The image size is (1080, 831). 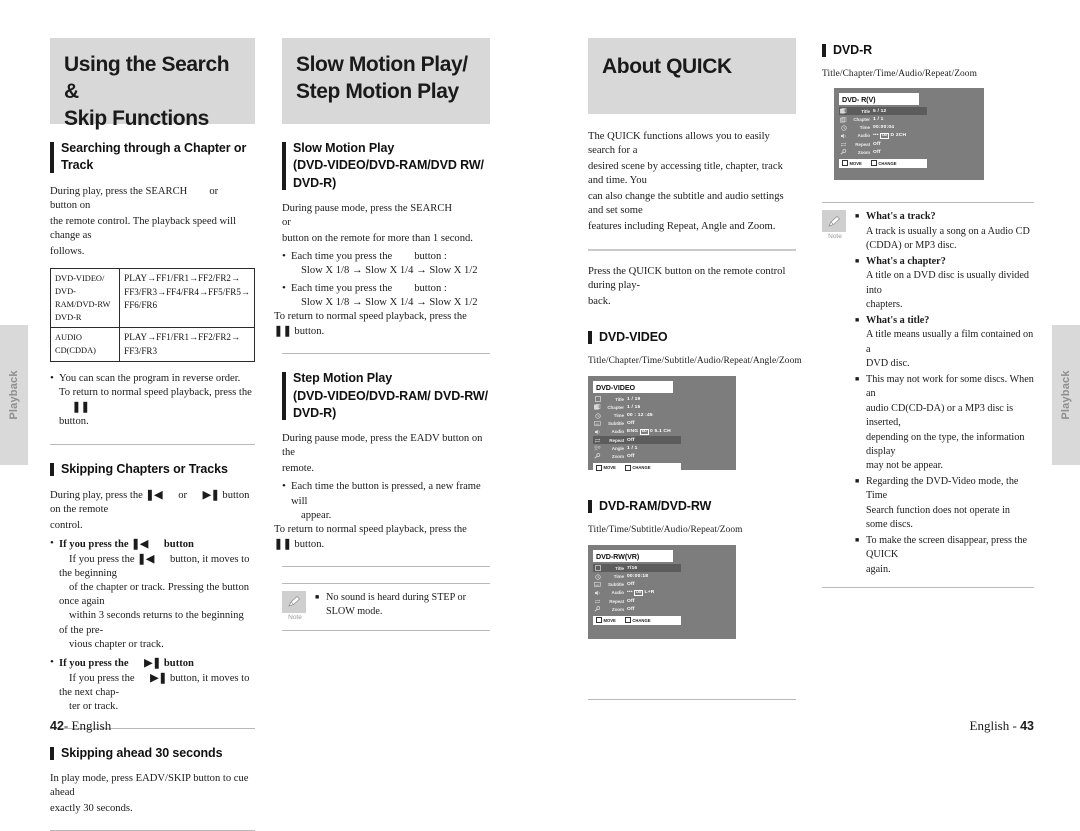 I want to click on osd-value: 00:00:18, so click(x=638, y=577).